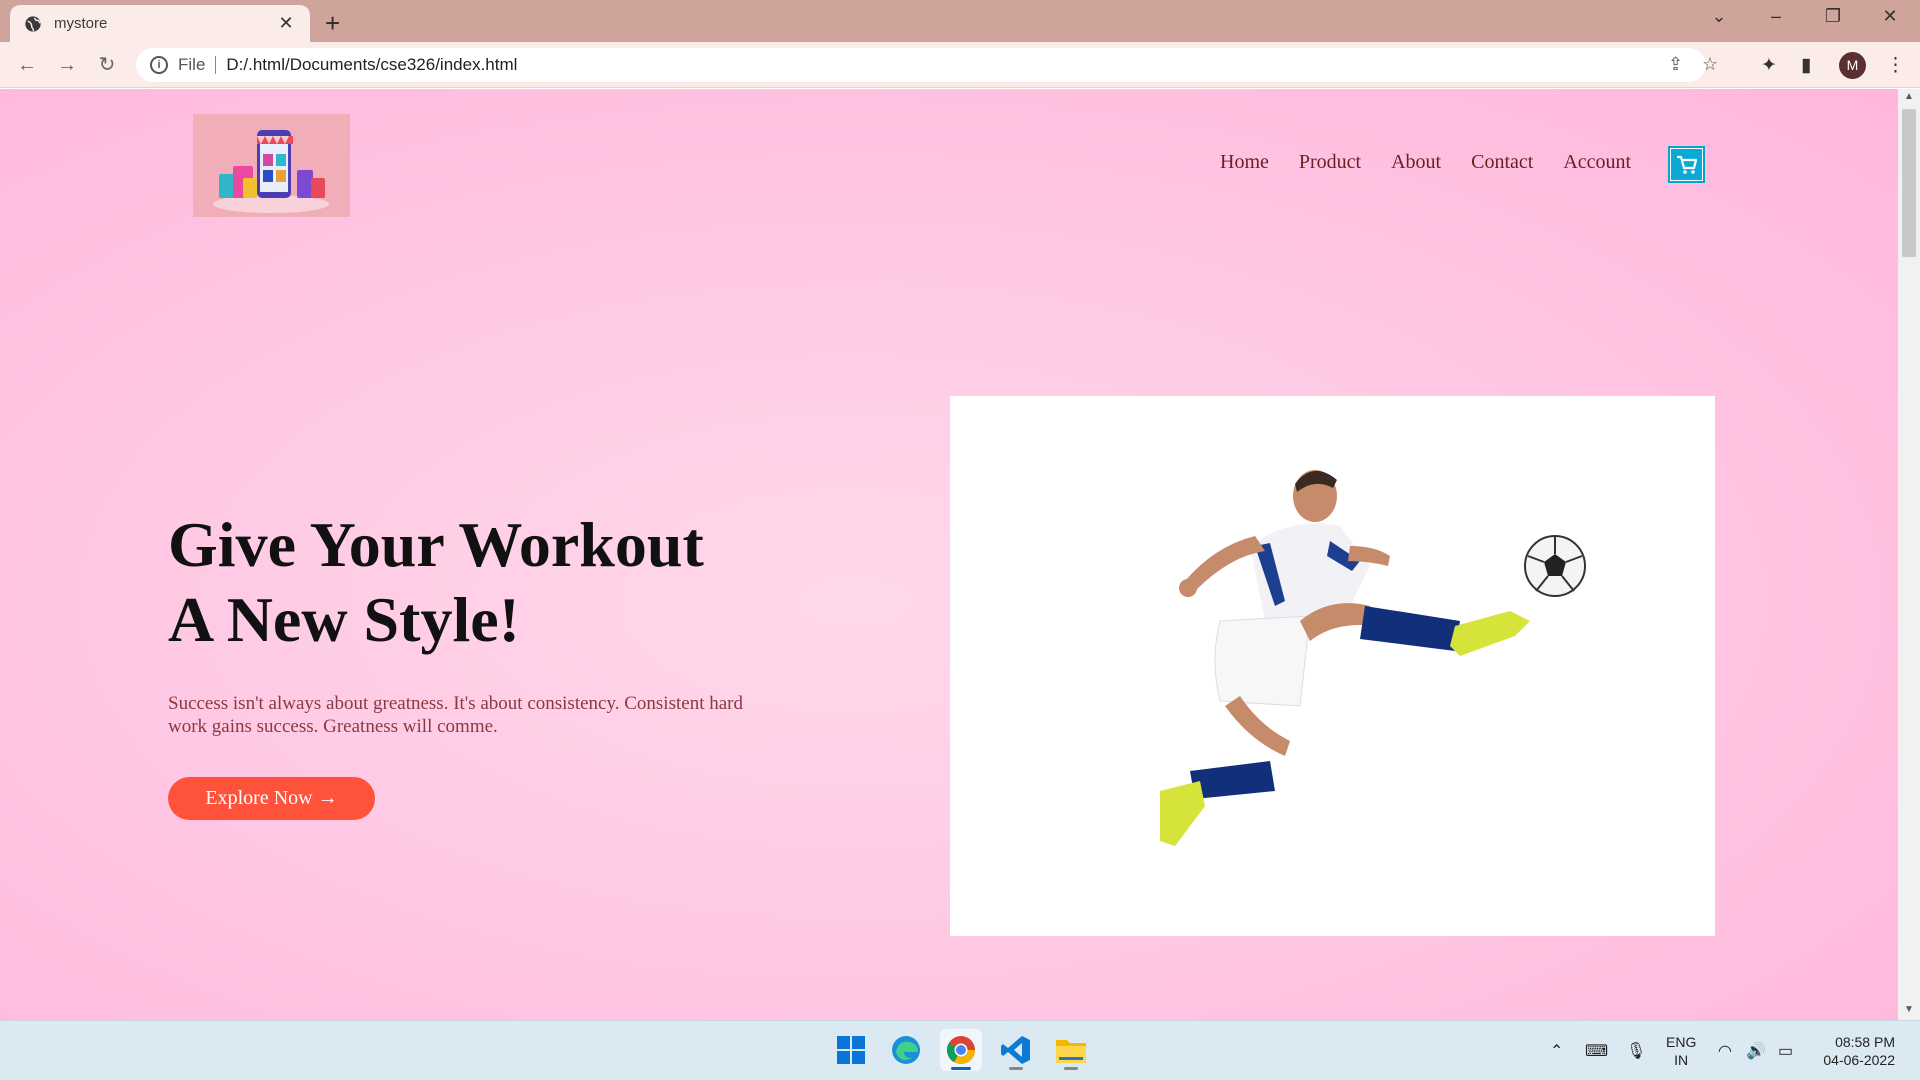 The image size is (1920, 1080). I want to click on cart-button, so click(1686, 164).